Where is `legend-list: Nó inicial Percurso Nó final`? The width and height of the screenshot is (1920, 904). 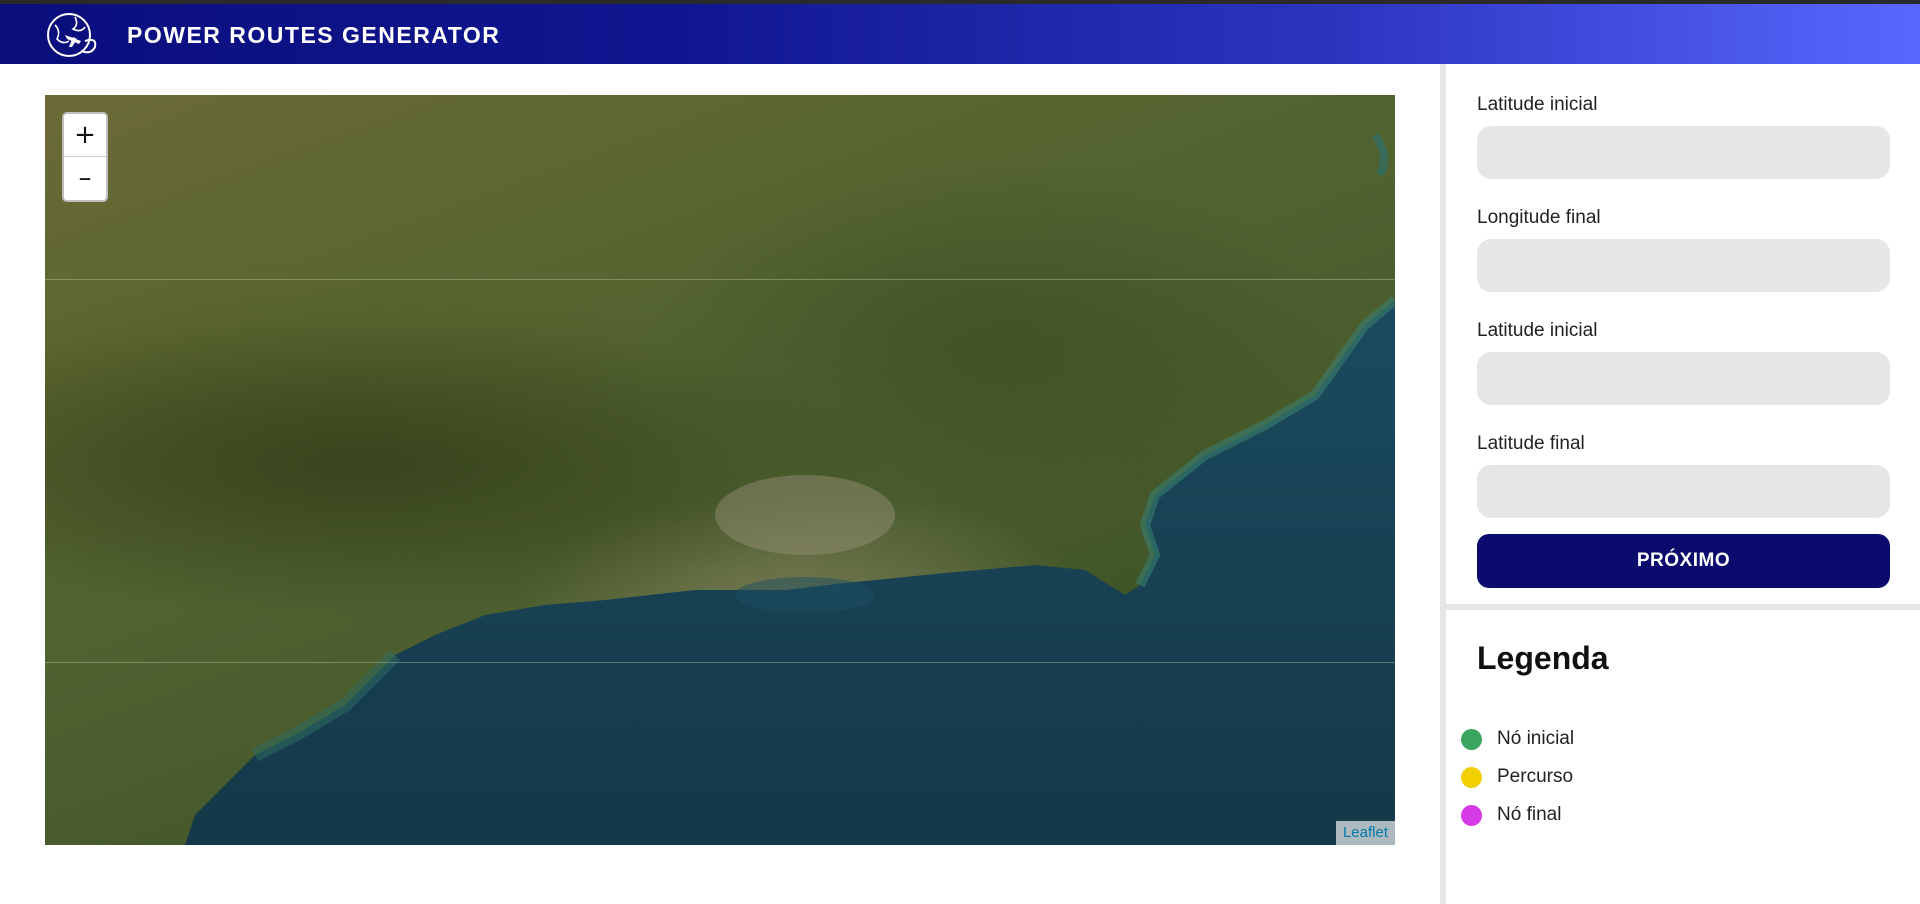
legend-list: Nó inicial Percurso Nó final is located at coordinates (1517, 777).